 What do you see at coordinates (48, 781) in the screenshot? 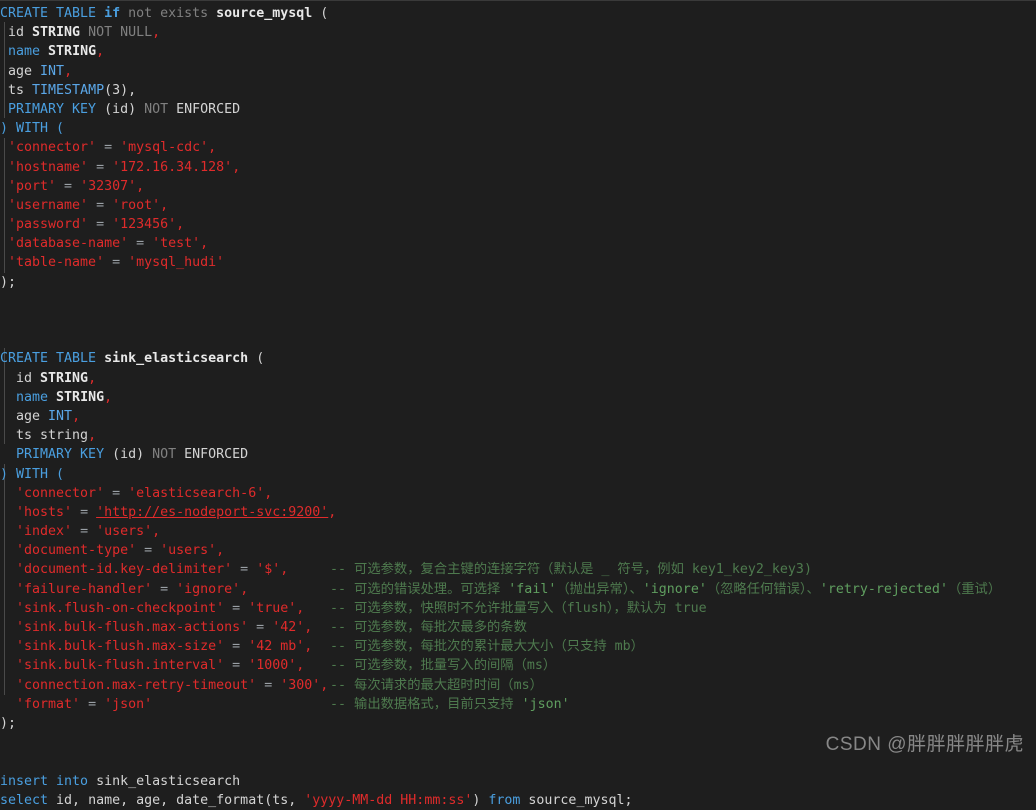
I see `kw-insert-into: insert into` at bounding box center [48, 781].